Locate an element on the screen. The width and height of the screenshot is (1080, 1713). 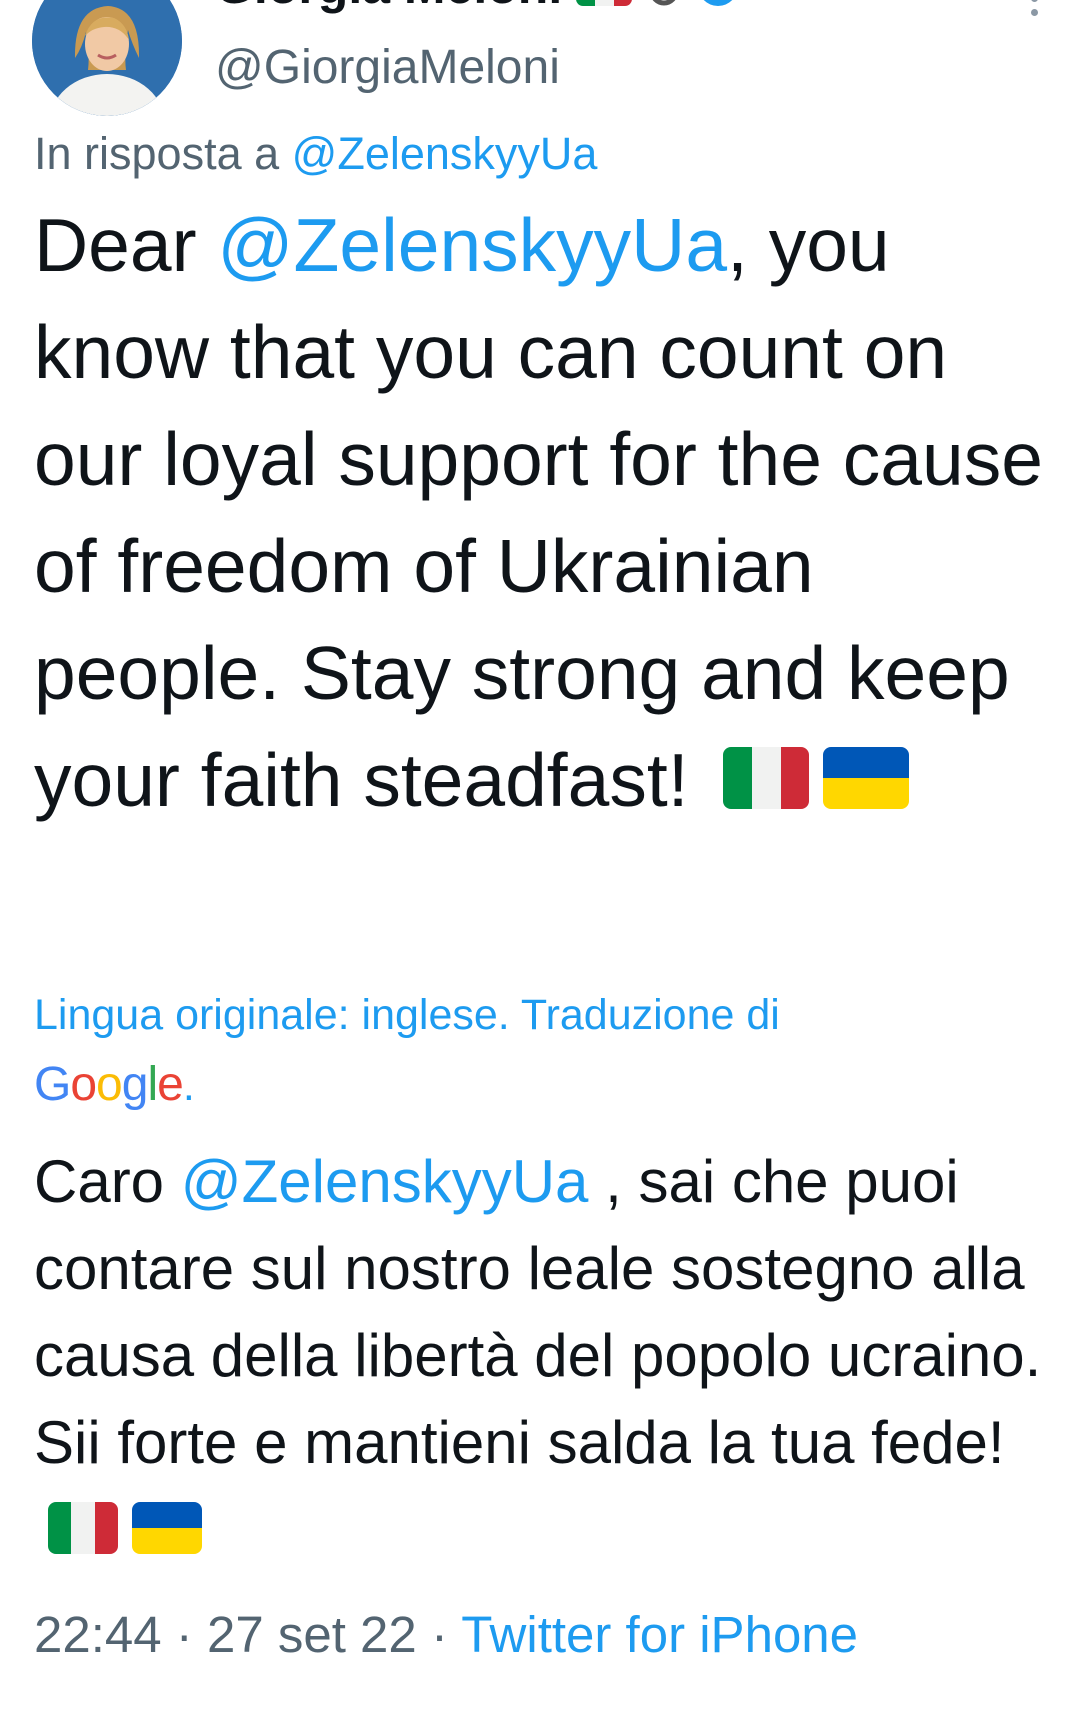
author-avatar is located at coordinates (107, 58).